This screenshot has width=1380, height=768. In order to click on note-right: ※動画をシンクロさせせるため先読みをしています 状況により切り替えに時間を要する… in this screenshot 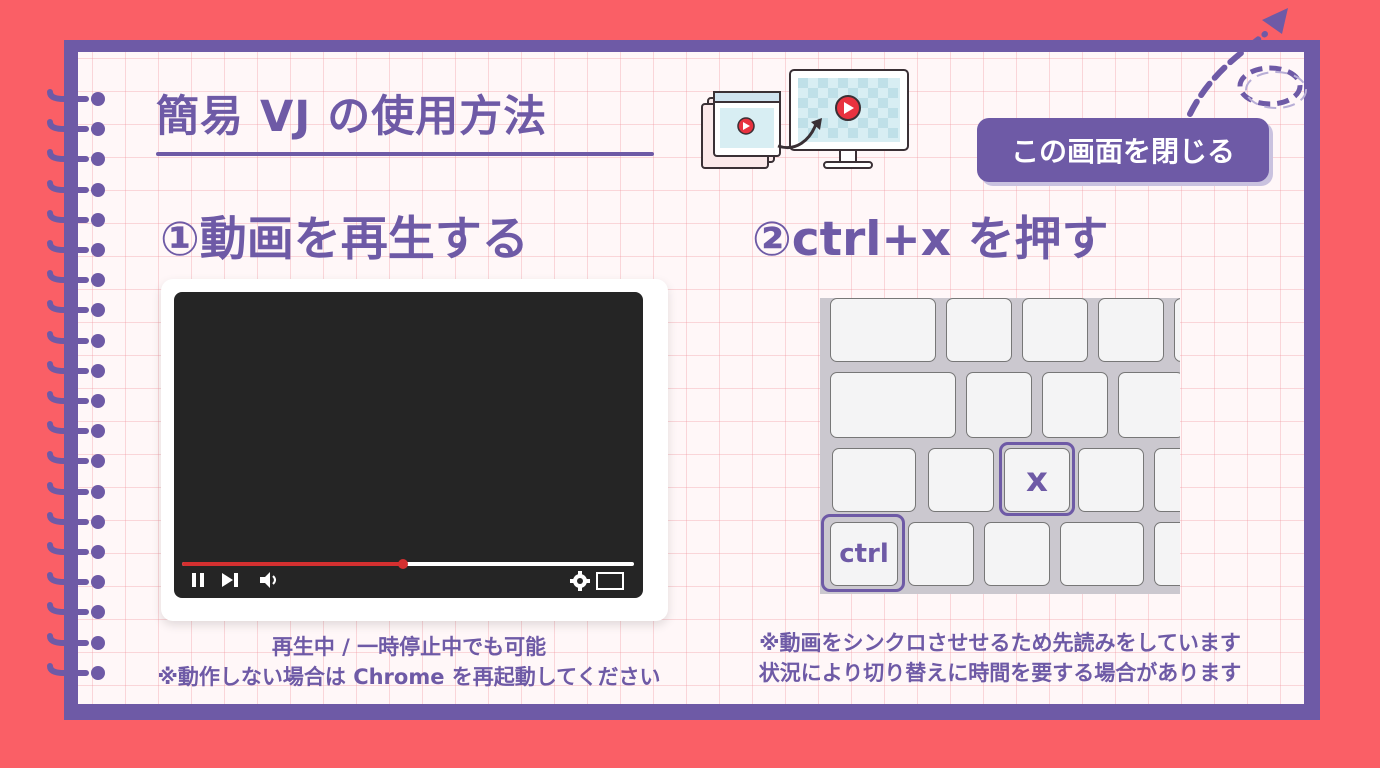, I will do `click(1000, 658)`.